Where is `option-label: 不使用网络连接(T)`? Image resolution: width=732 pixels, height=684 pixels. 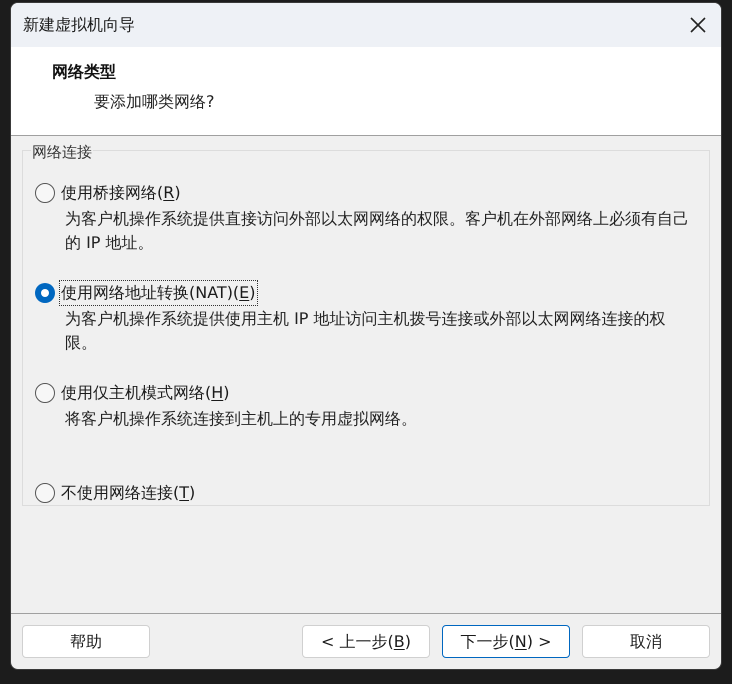 option-label: 不使用网络连接(T) is located at coordinates (128, 493).